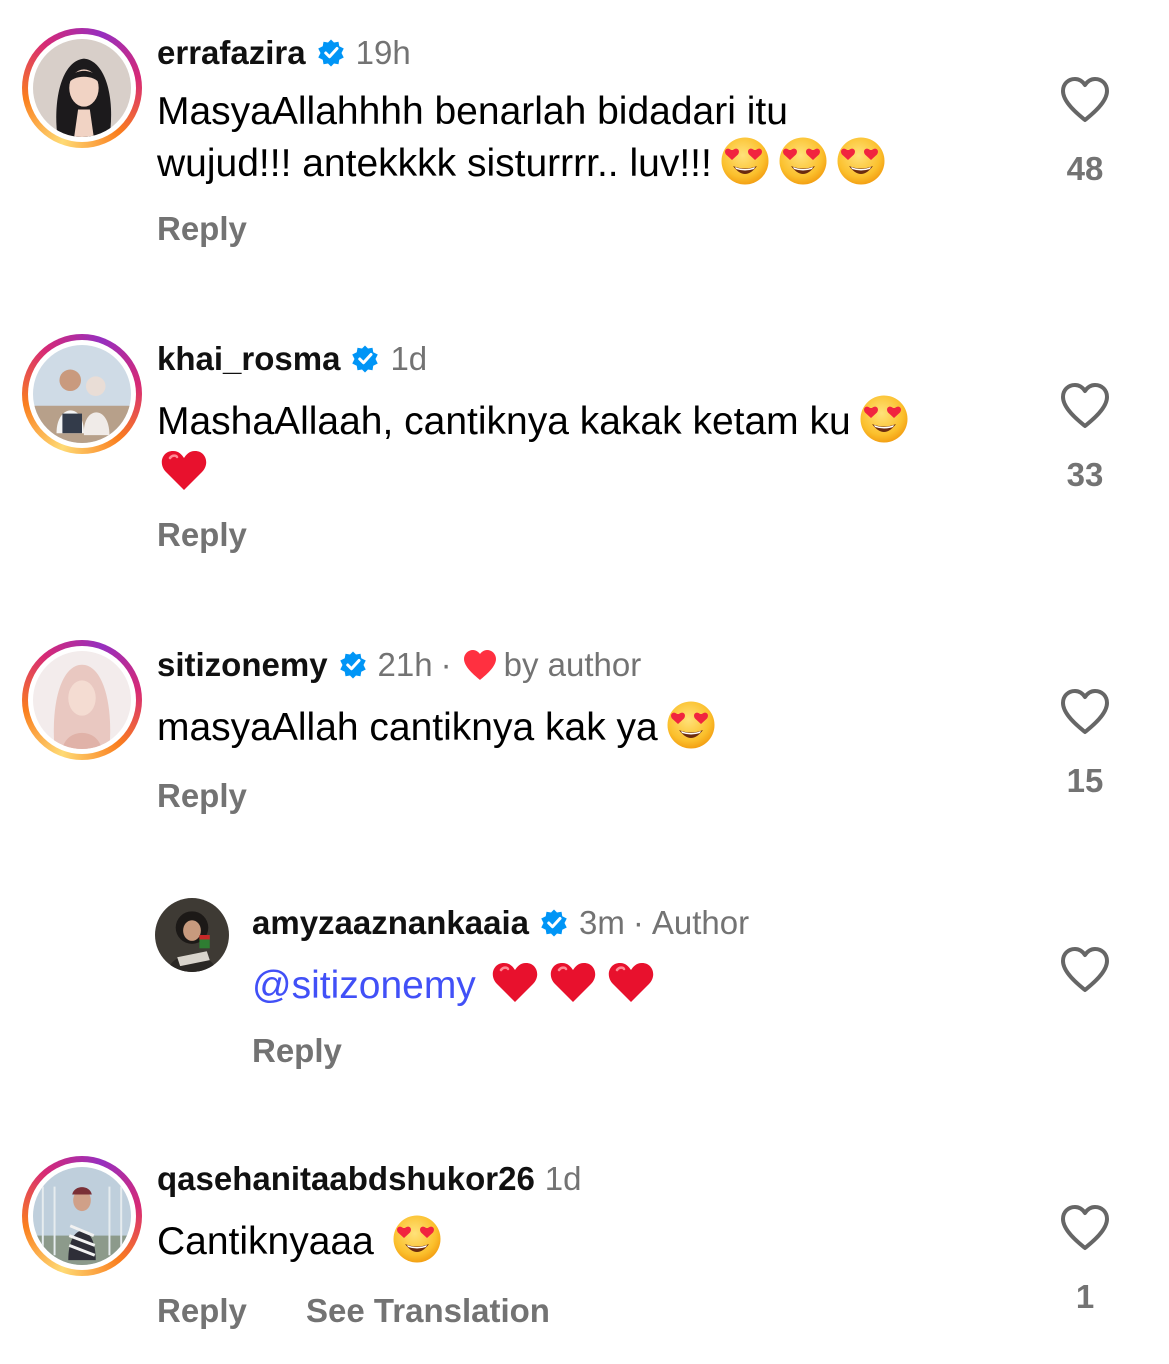 The height and width of the screenshot is (1364, 1169). I want to click on like-control, so click(1085, 970).